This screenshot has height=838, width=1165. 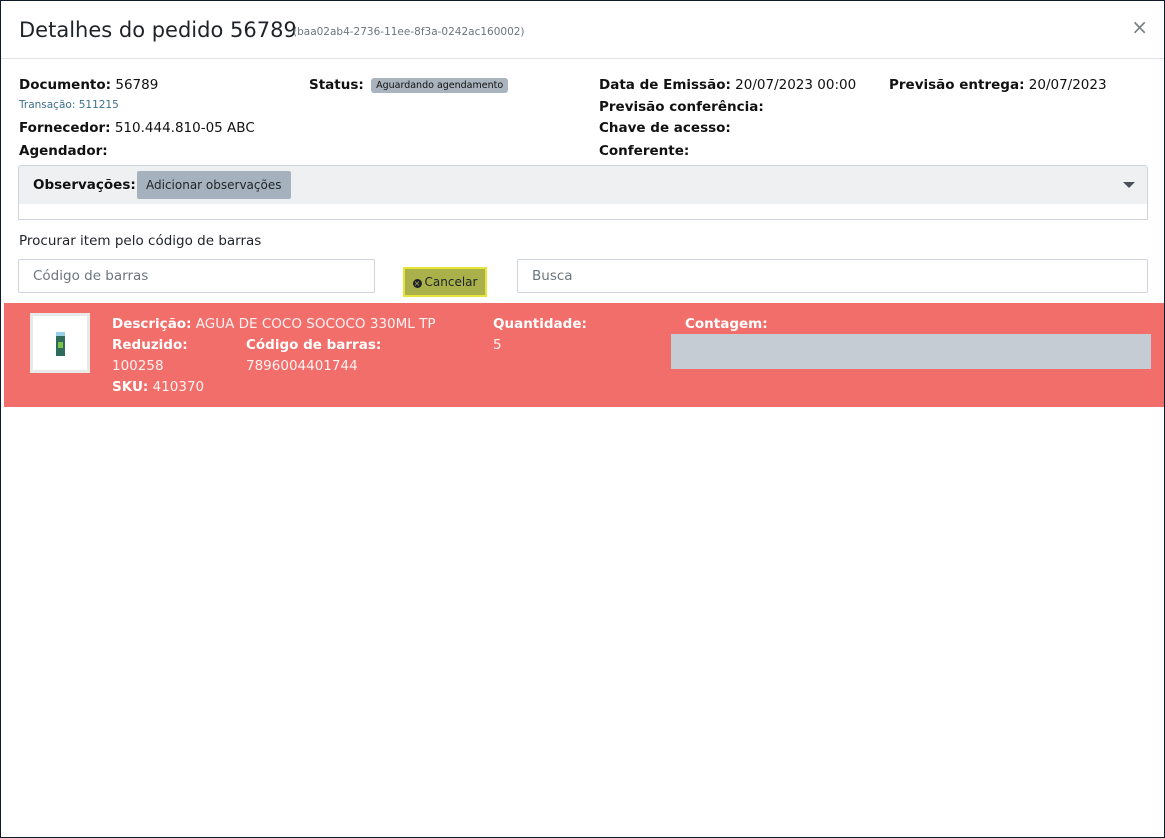 I want to click on transacao-label: Transação:, so click(x=47, y=105).